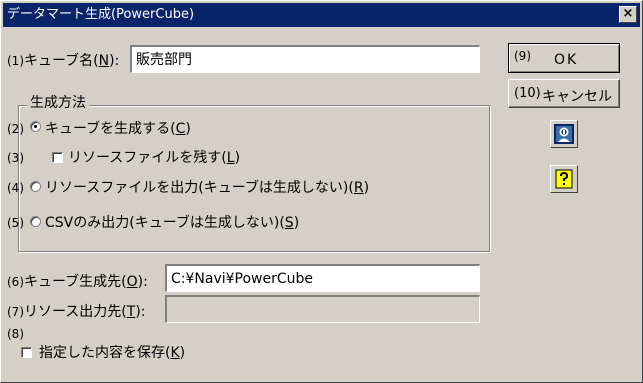 The width and height of the screenshot is (643, 383). What do you see at coordinates (35, 186) in the screenshot?
I see `radio-output-resource` at bounding box center [35, 186].